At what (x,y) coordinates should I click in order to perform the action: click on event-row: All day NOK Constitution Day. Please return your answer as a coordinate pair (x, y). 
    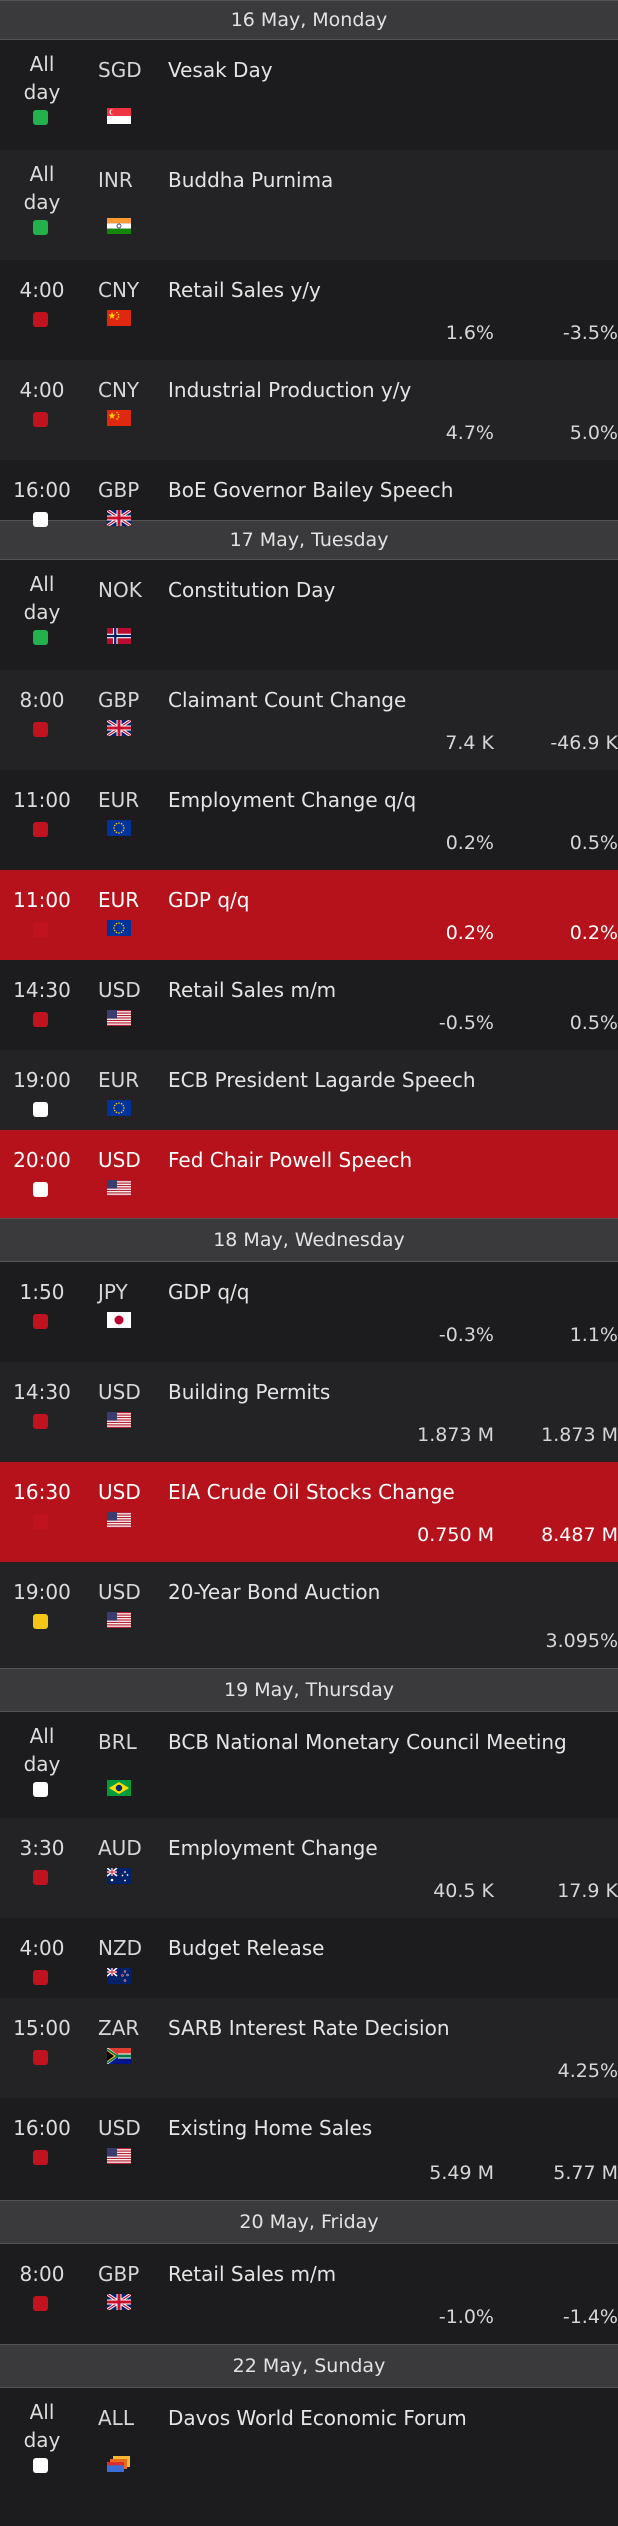
    Looking at the image, I should click on (309, 615).